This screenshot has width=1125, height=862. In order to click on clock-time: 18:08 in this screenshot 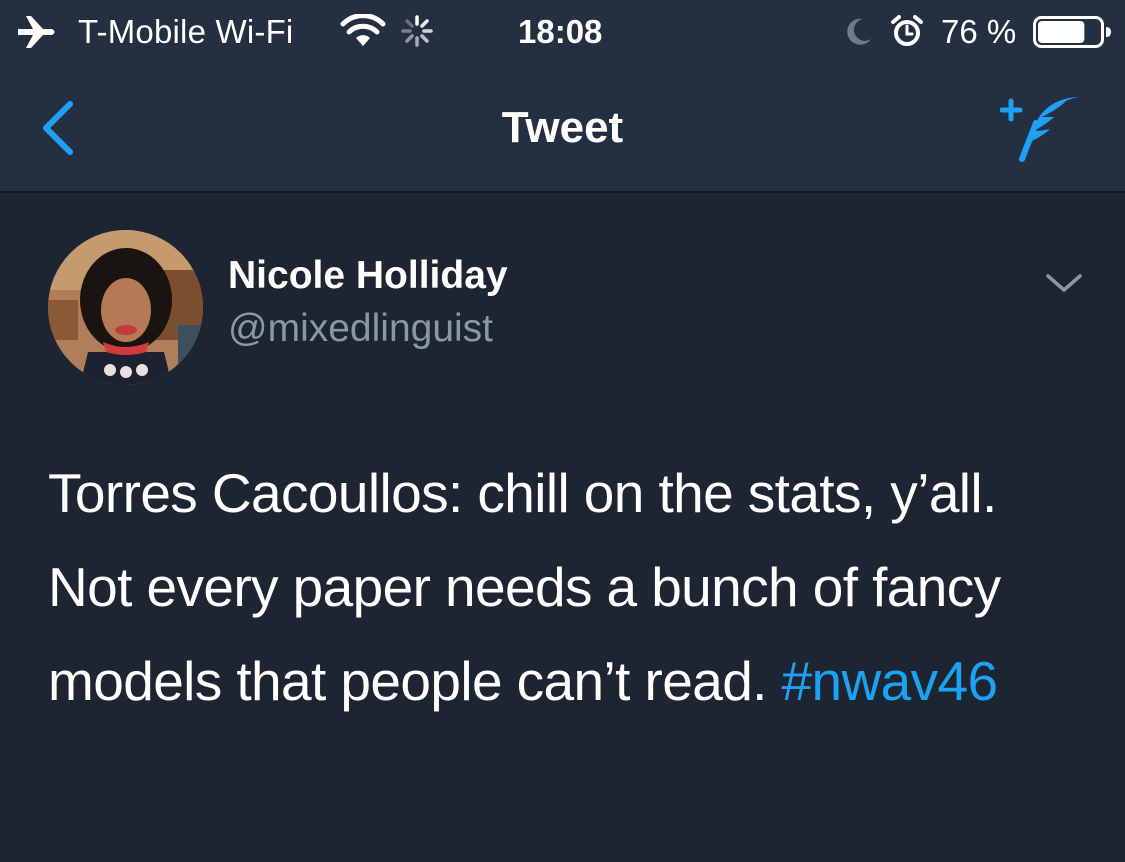, I will do `click(560, 31)`.